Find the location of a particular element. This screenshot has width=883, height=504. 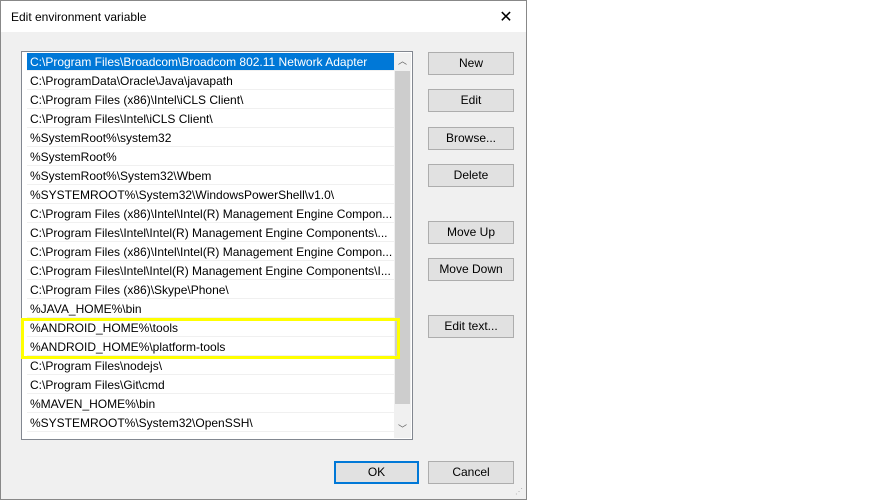

scroll-up-icon: ︿ is located at coordinates (402, 61).